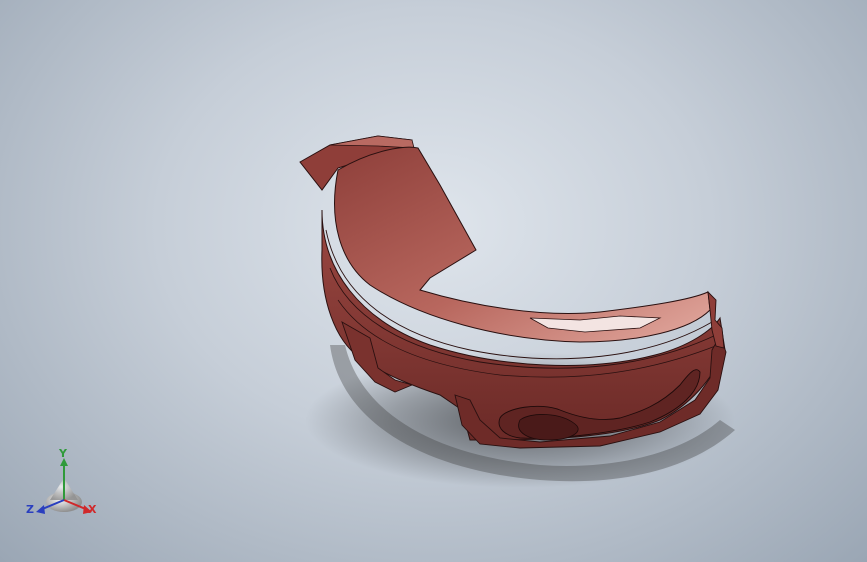 This screenshot has width=867, height=562. I want to click on y-axis-label: Y, so click(63, 453).